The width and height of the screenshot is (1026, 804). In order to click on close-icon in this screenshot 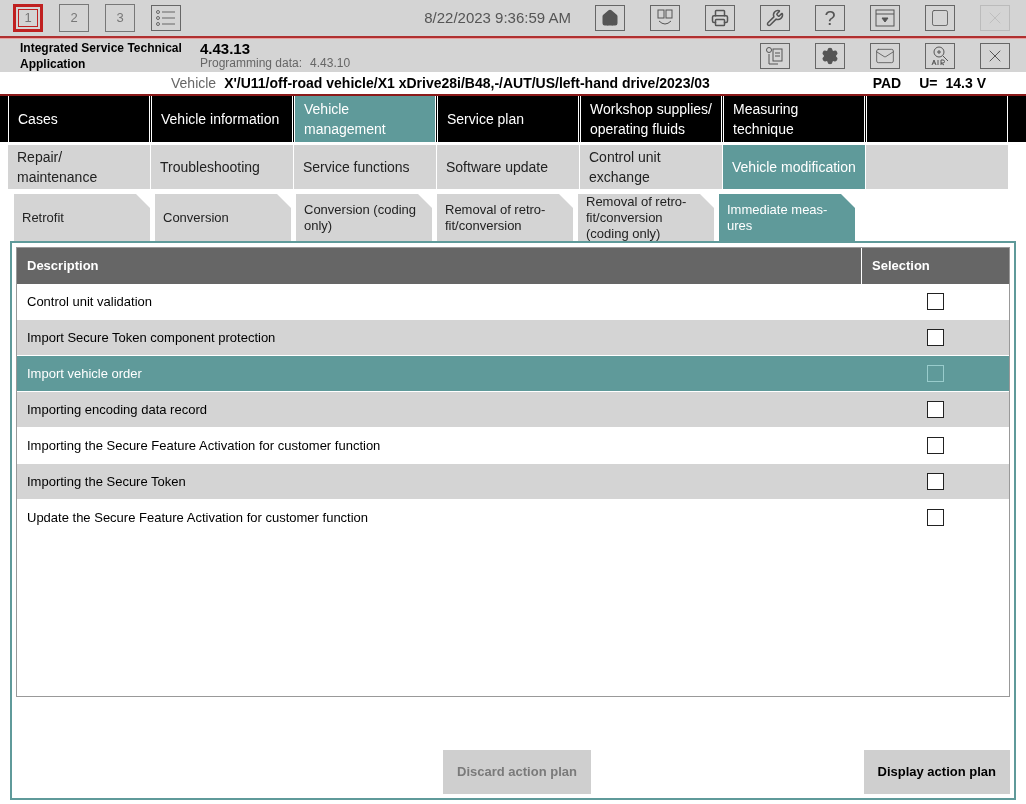, I will do `click(995, 55)`.